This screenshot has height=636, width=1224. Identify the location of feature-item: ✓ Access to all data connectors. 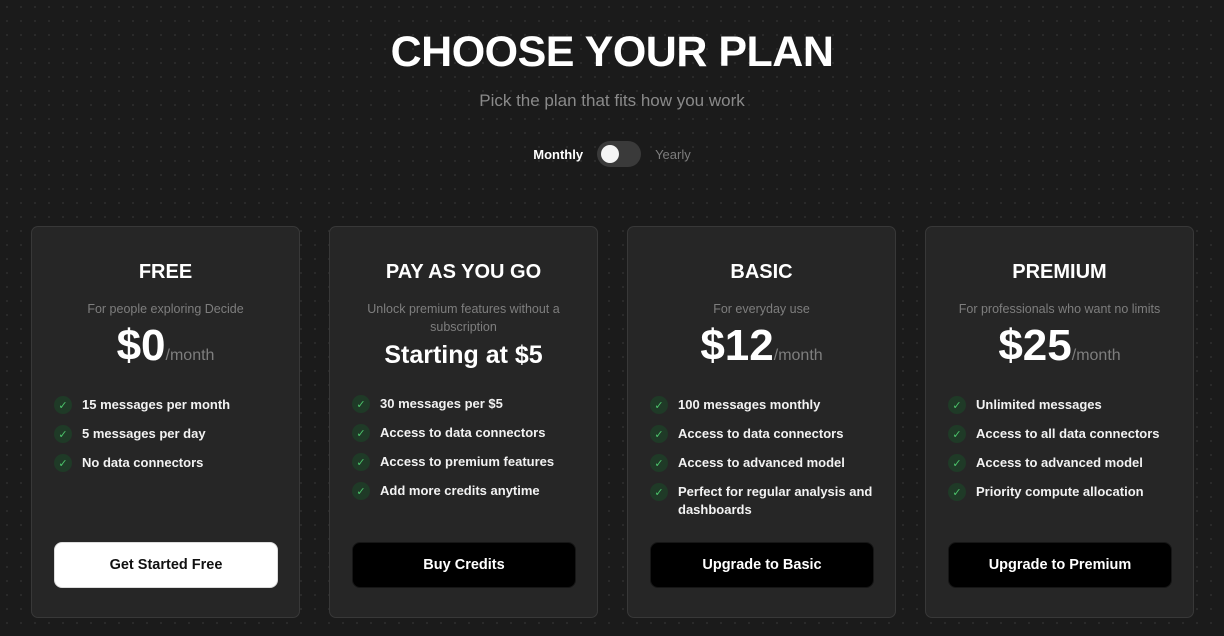
(1061, 434).